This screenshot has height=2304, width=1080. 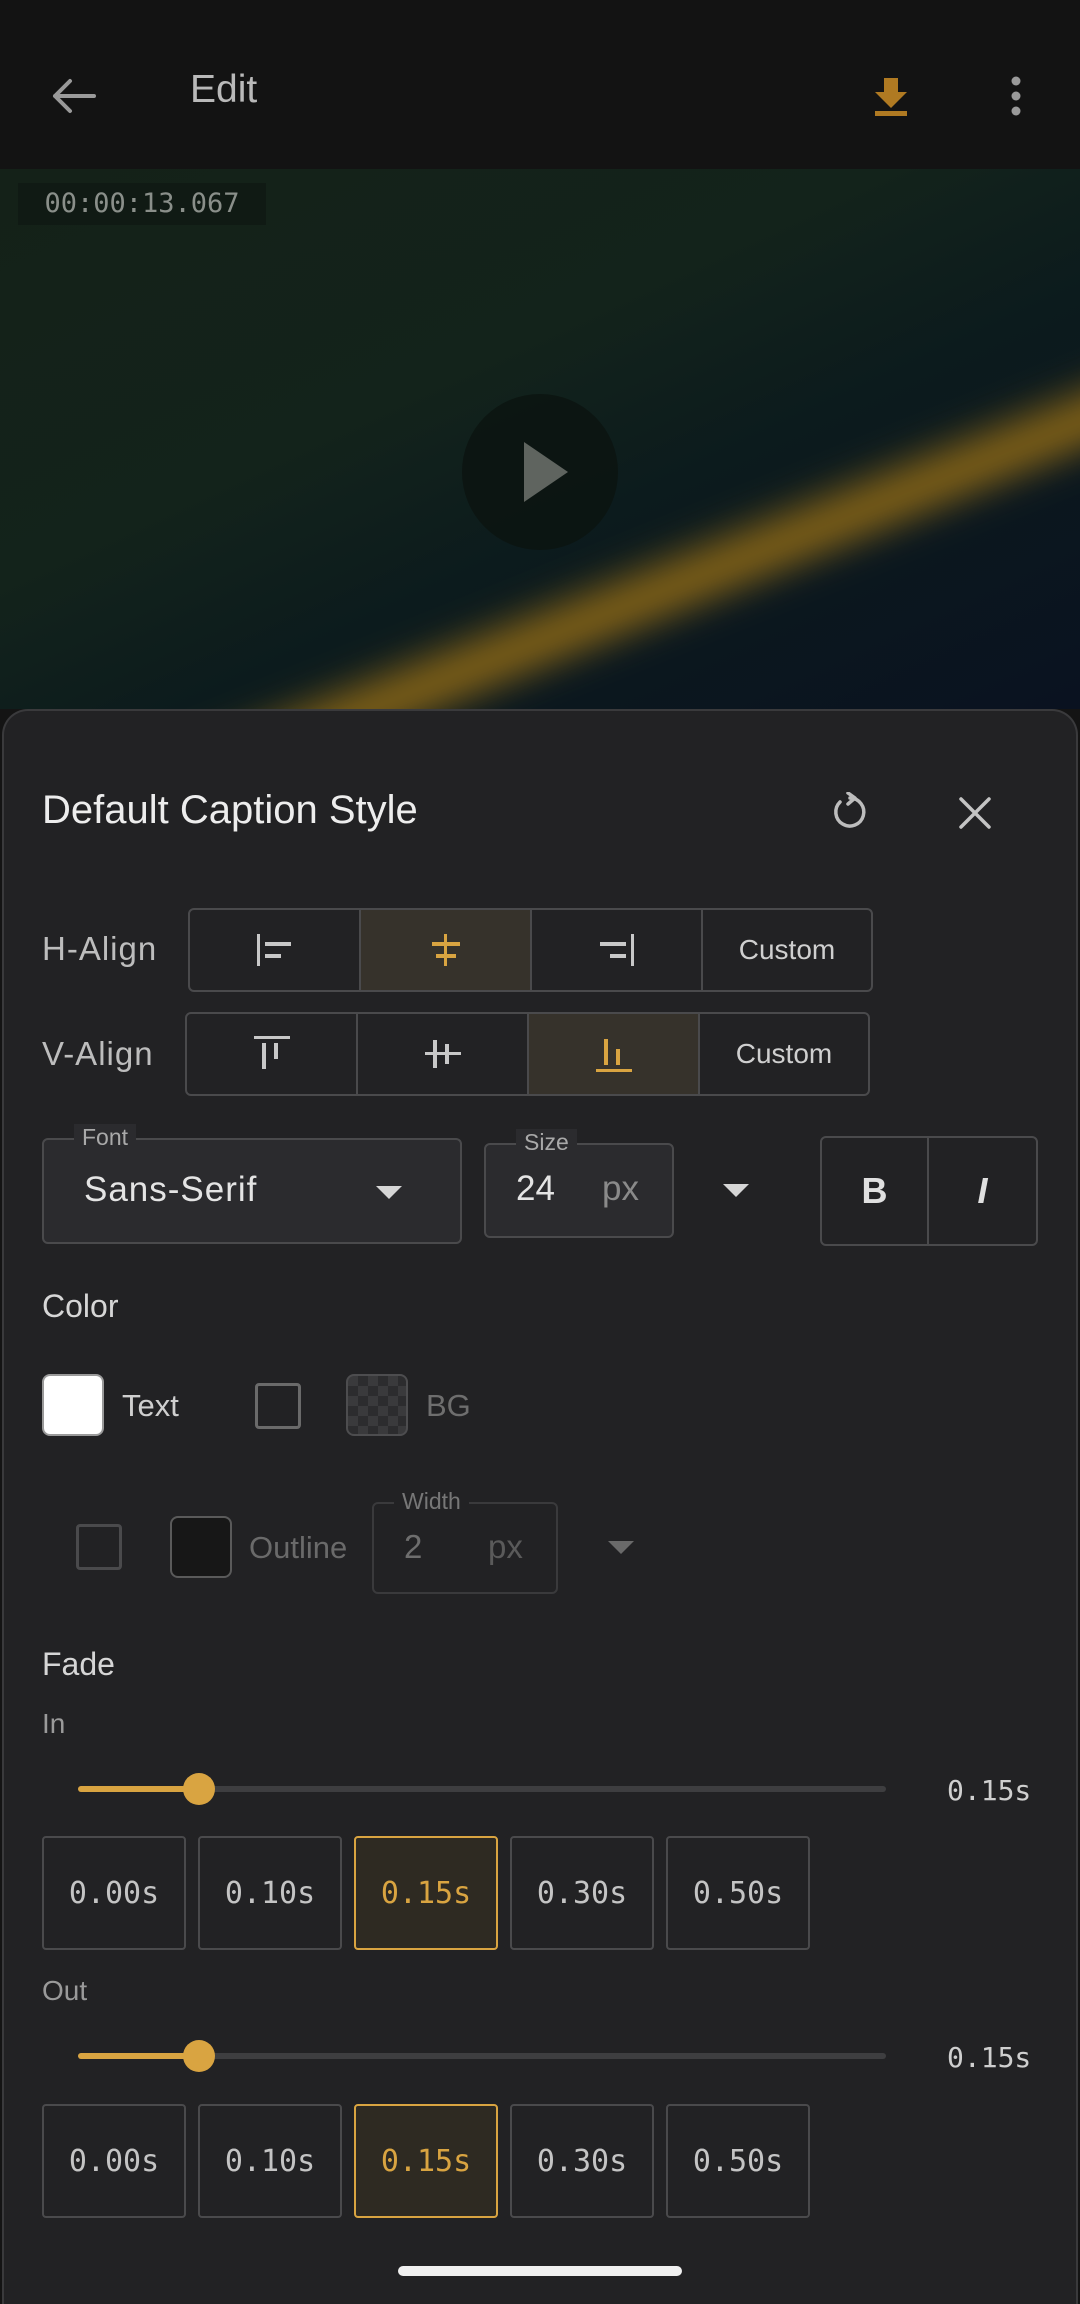 I want to click on text-style-toggle: B I, so click(x=929, y=1191).